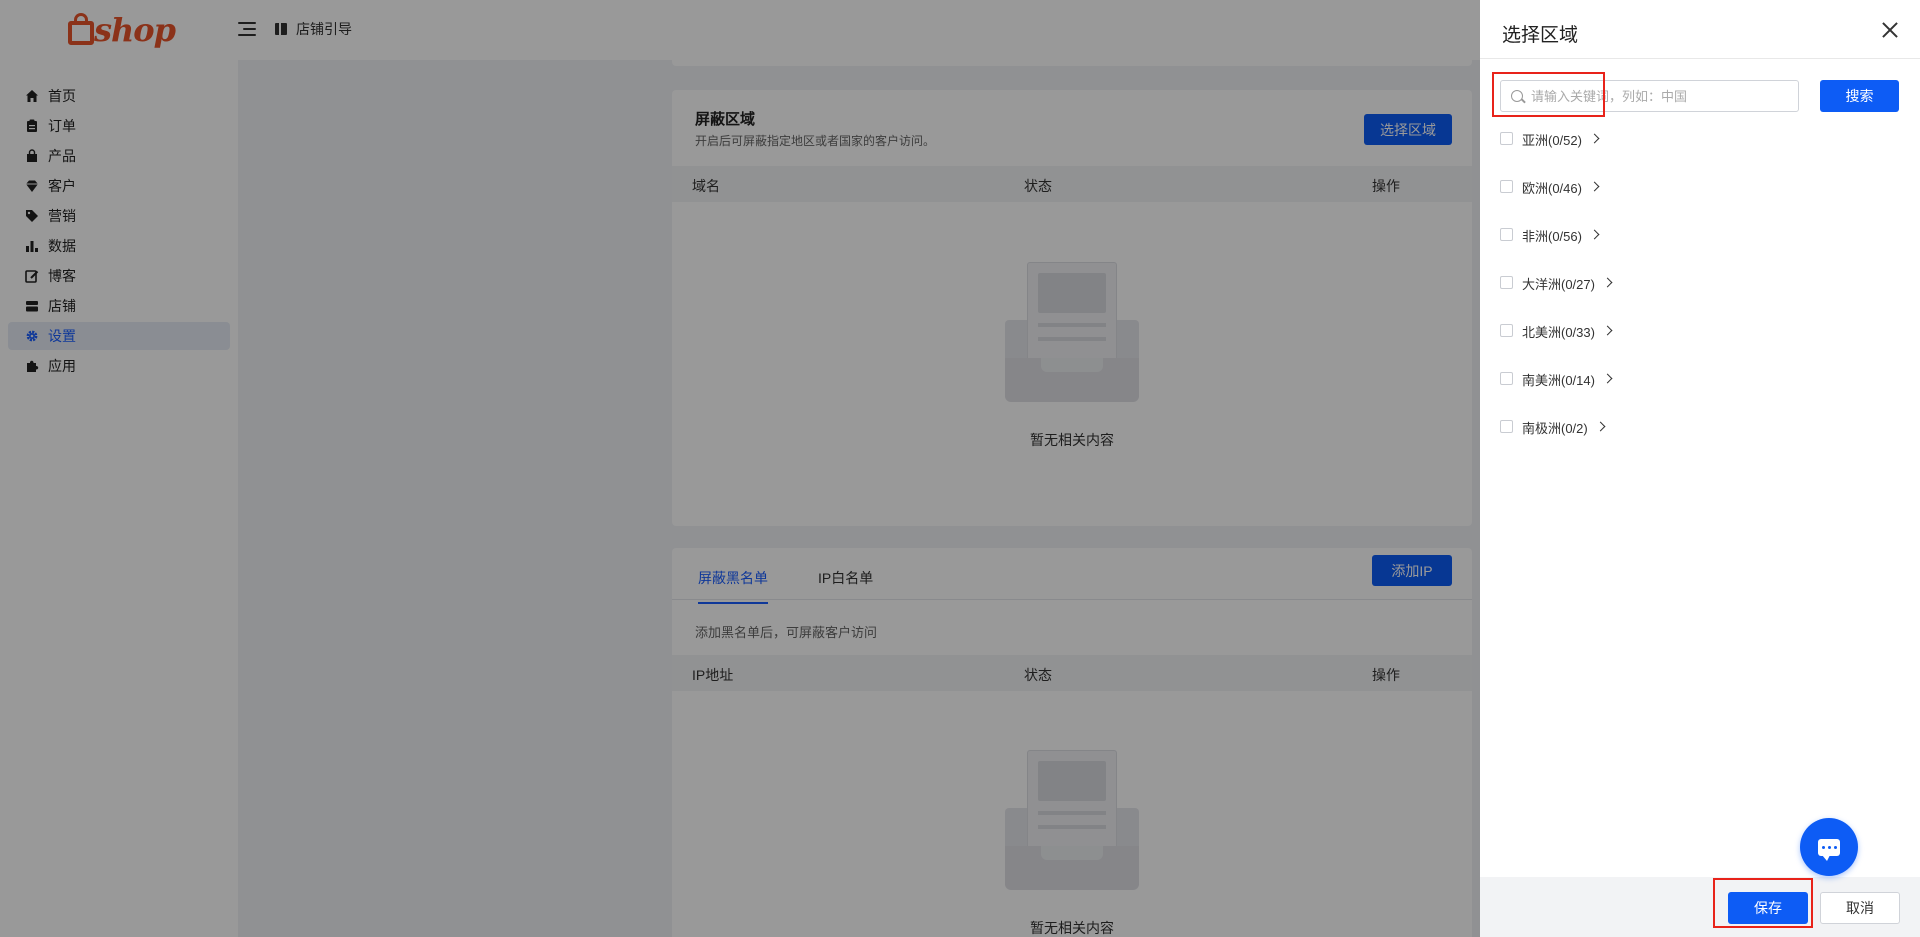  Describe the element at coordinates (1859, 96) in the screenshot. I see `search-button: 搜索` at that location.